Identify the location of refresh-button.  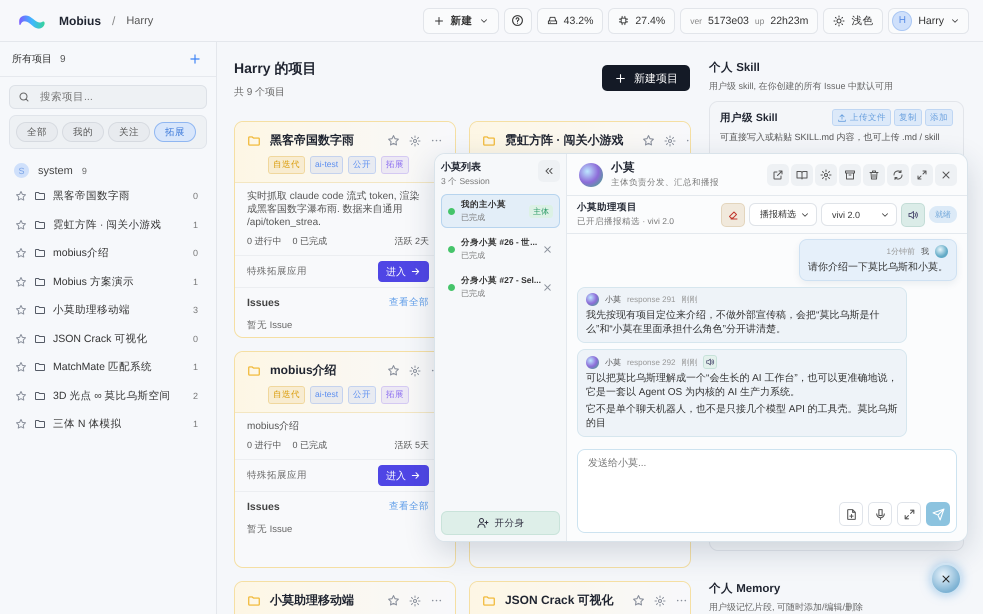
(898, 175).